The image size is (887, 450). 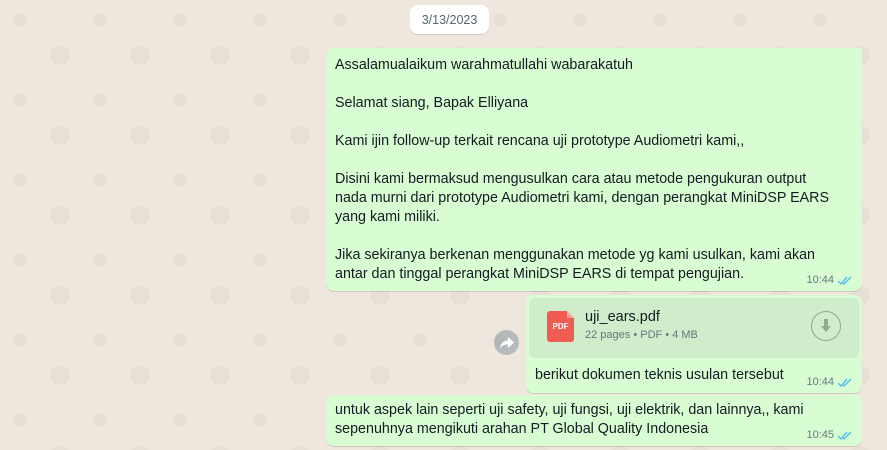 I want to click on forward-button, so click(x=506, y=342).